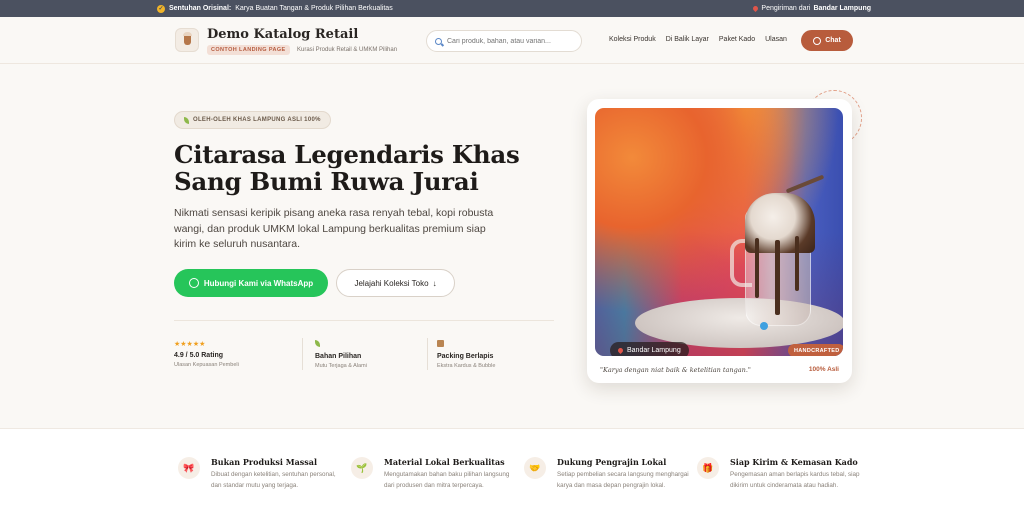 The height and width of the screenshot is (508, 1024). Describe the element at coordinates (466, 344) in the screenshot. I see `box-icon` at that location.